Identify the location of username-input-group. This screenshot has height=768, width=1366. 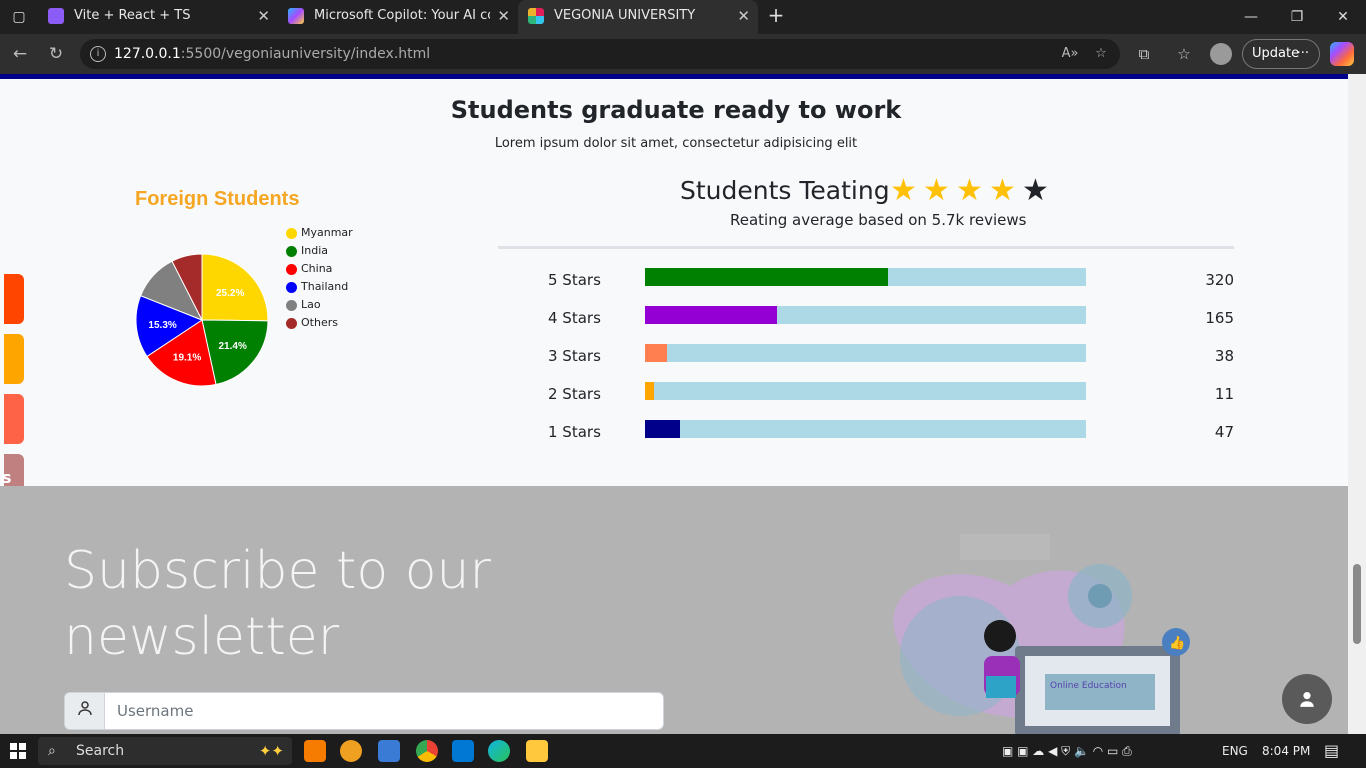
(364, 711).